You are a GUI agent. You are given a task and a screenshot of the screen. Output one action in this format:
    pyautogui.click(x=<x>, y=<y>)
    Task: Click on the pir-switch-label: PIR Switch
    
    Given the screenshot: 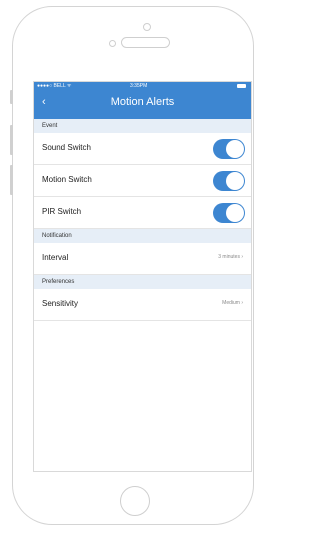 What is the action you would take?
    pyautogui.click(x=62, y=211)
    